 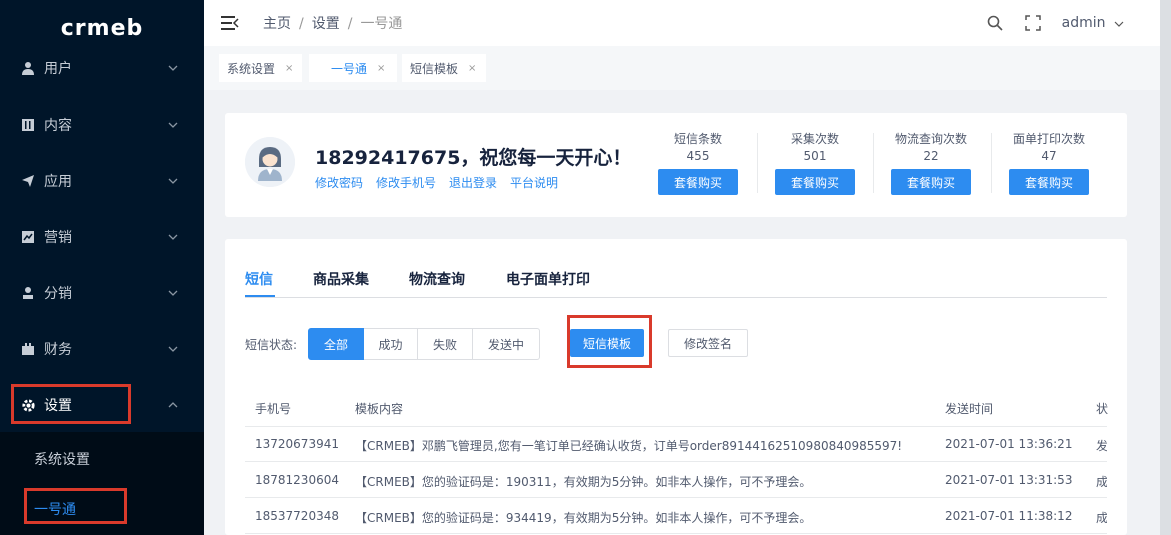 I want to click on scrollbar, so click(x=1165, y=267).